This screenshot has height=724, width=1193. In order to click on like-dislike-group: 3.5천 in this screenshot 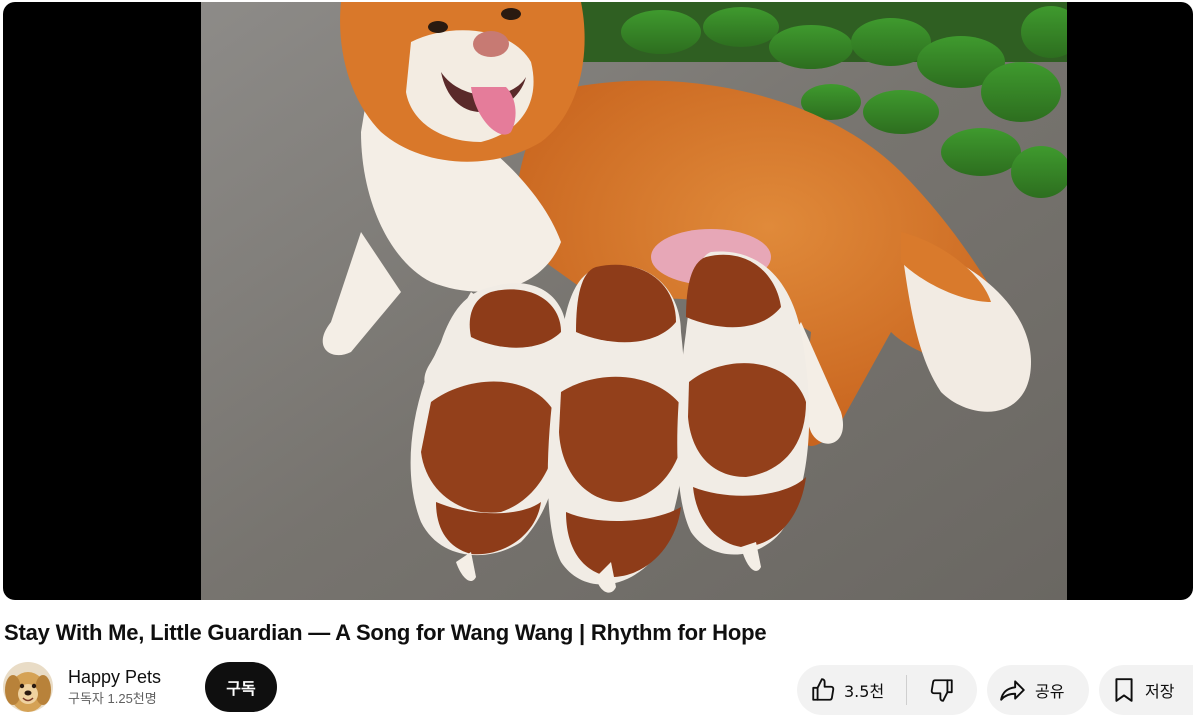, I will do `click(887, 690)`.